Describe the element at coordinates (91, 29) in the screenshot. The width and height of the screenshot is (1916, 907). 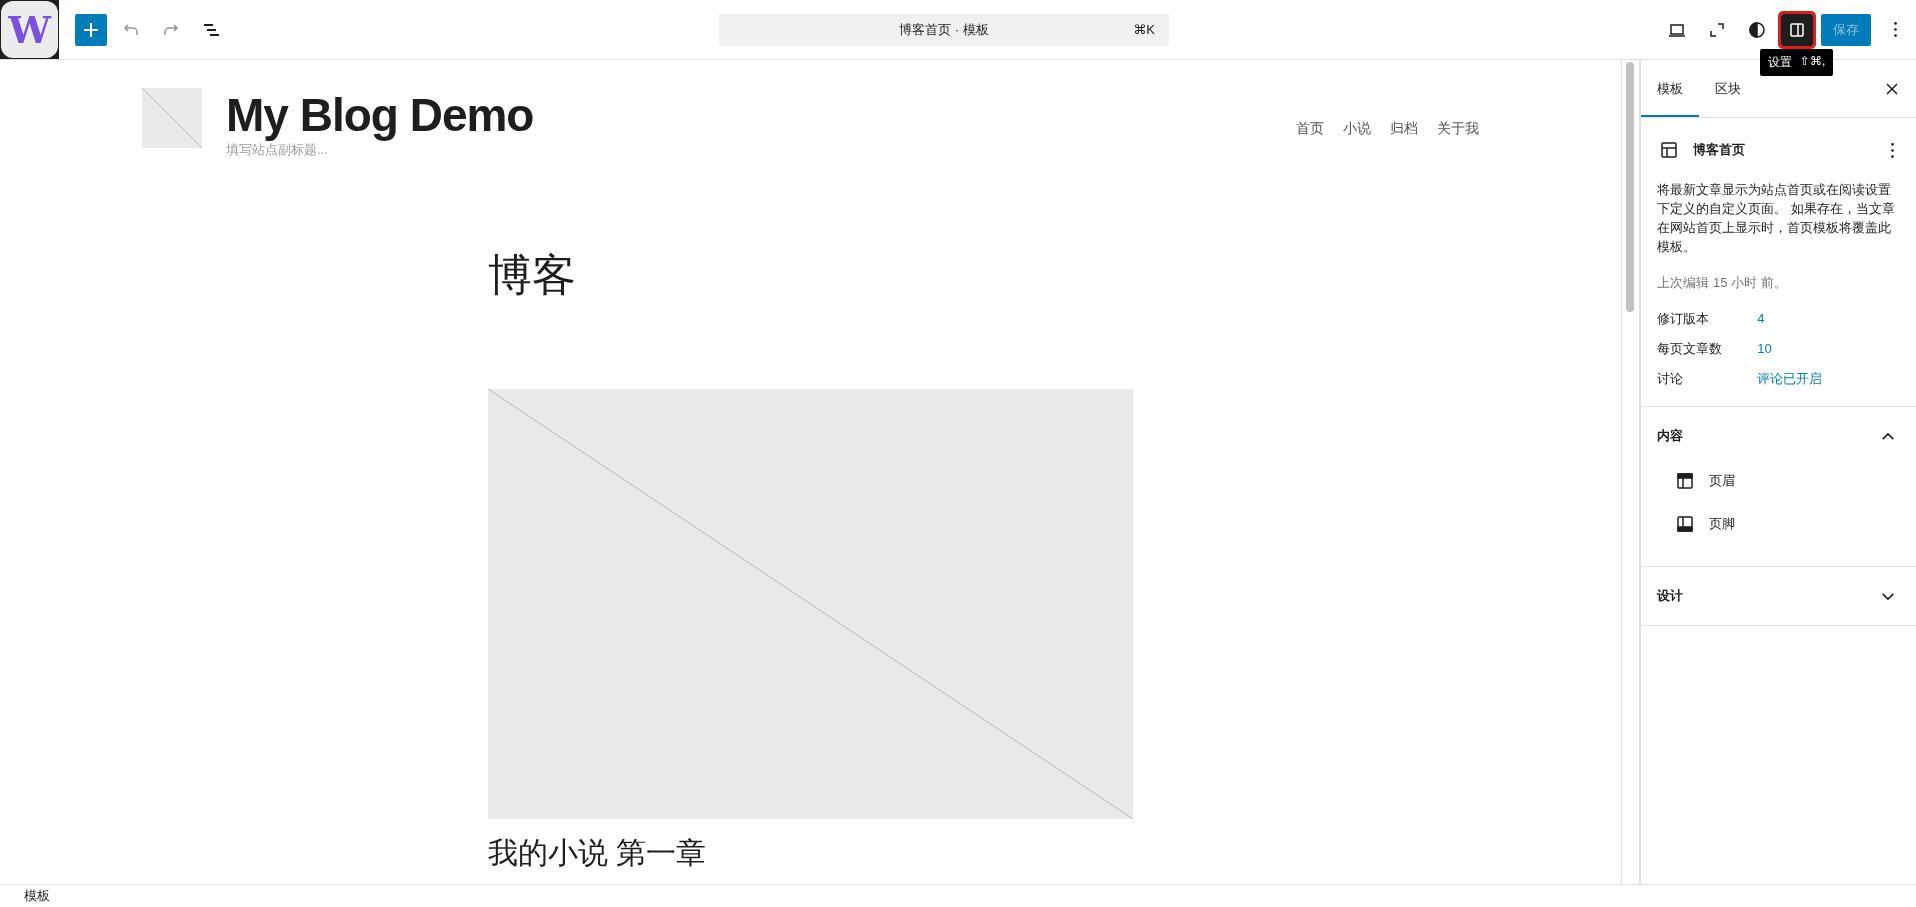
I see `add-block-button` at that location.